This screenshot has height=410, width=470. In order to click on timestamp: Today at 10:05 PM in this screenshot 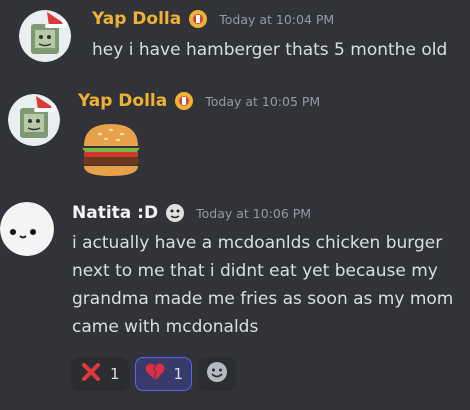, I will do `click(263, 101)`.